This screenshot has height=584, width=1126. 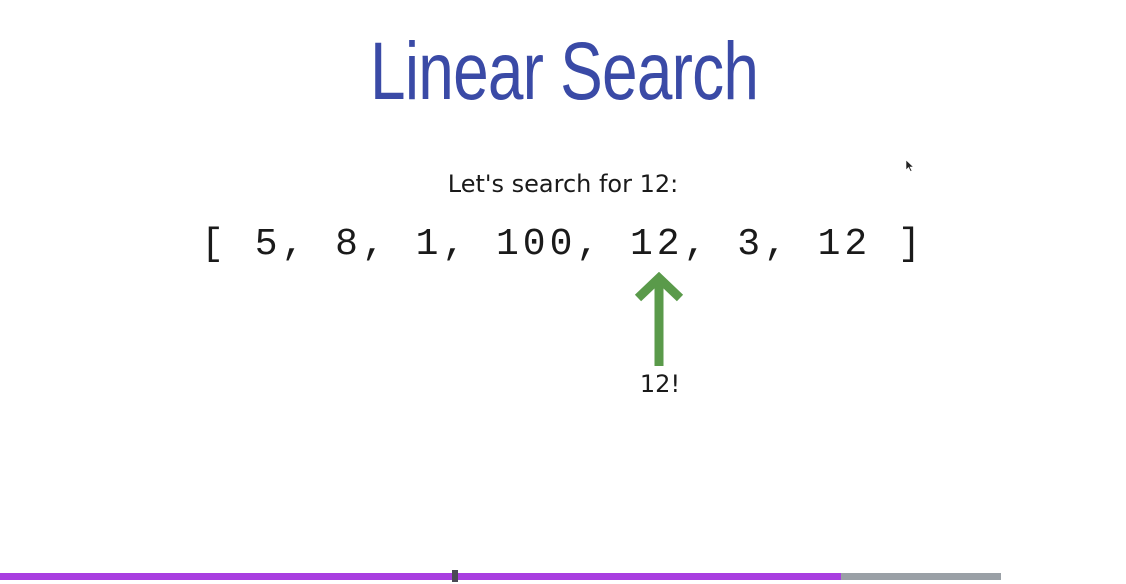 What do you see at coordinates (659, 319) in the screenshot?
I see `up-arrow-icon` at bounding box center [659, 319].